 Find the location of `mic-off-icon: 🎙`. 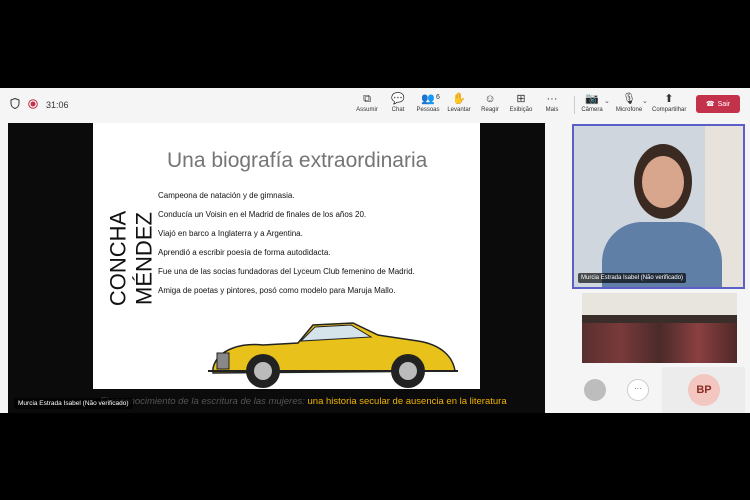

mic-off-icon: 🎙 is located at coordinates (629, 99).